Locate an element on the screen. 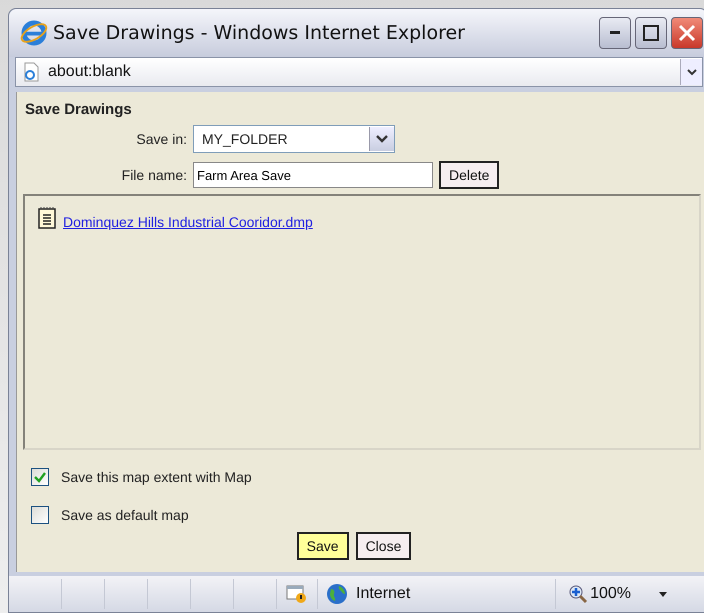 The image size is (704, 613). dropdown-arrow-icon is located at coordinates (663, 594).